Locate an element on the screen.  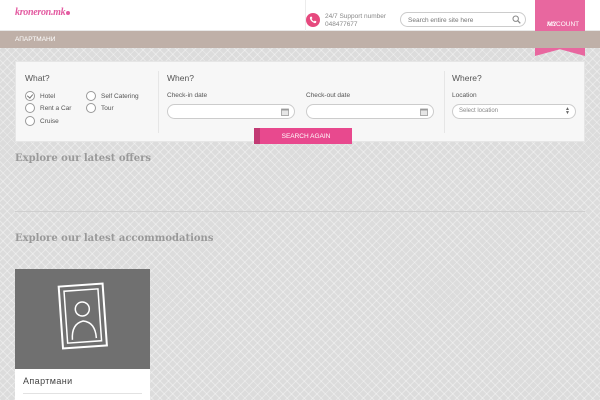
phone-icon is located at coordinates (313, 20).